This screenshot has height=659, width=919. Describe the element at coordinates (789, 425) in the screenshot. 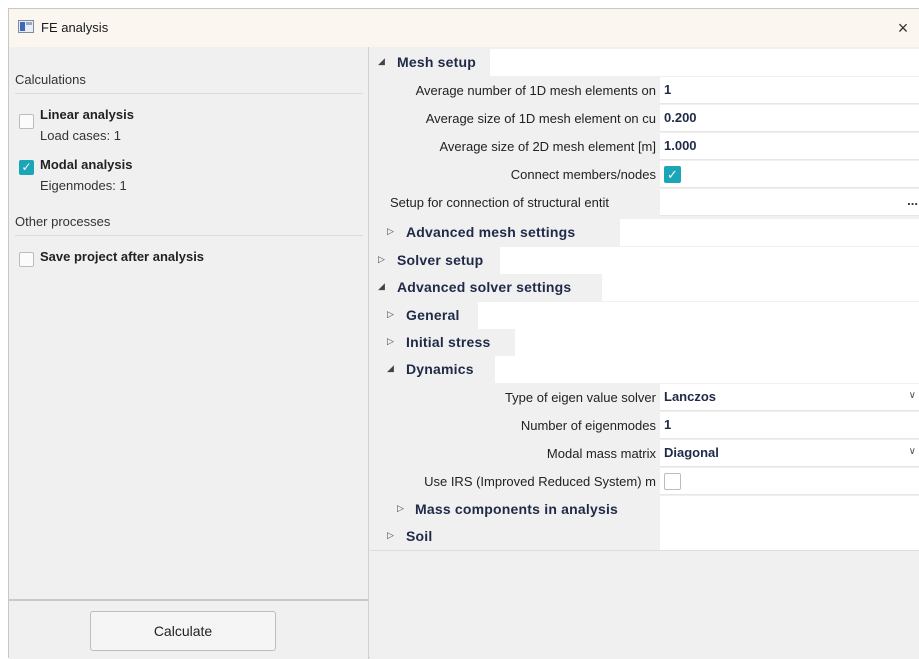

I see `num-eigenmodes-field: 1` at that location.